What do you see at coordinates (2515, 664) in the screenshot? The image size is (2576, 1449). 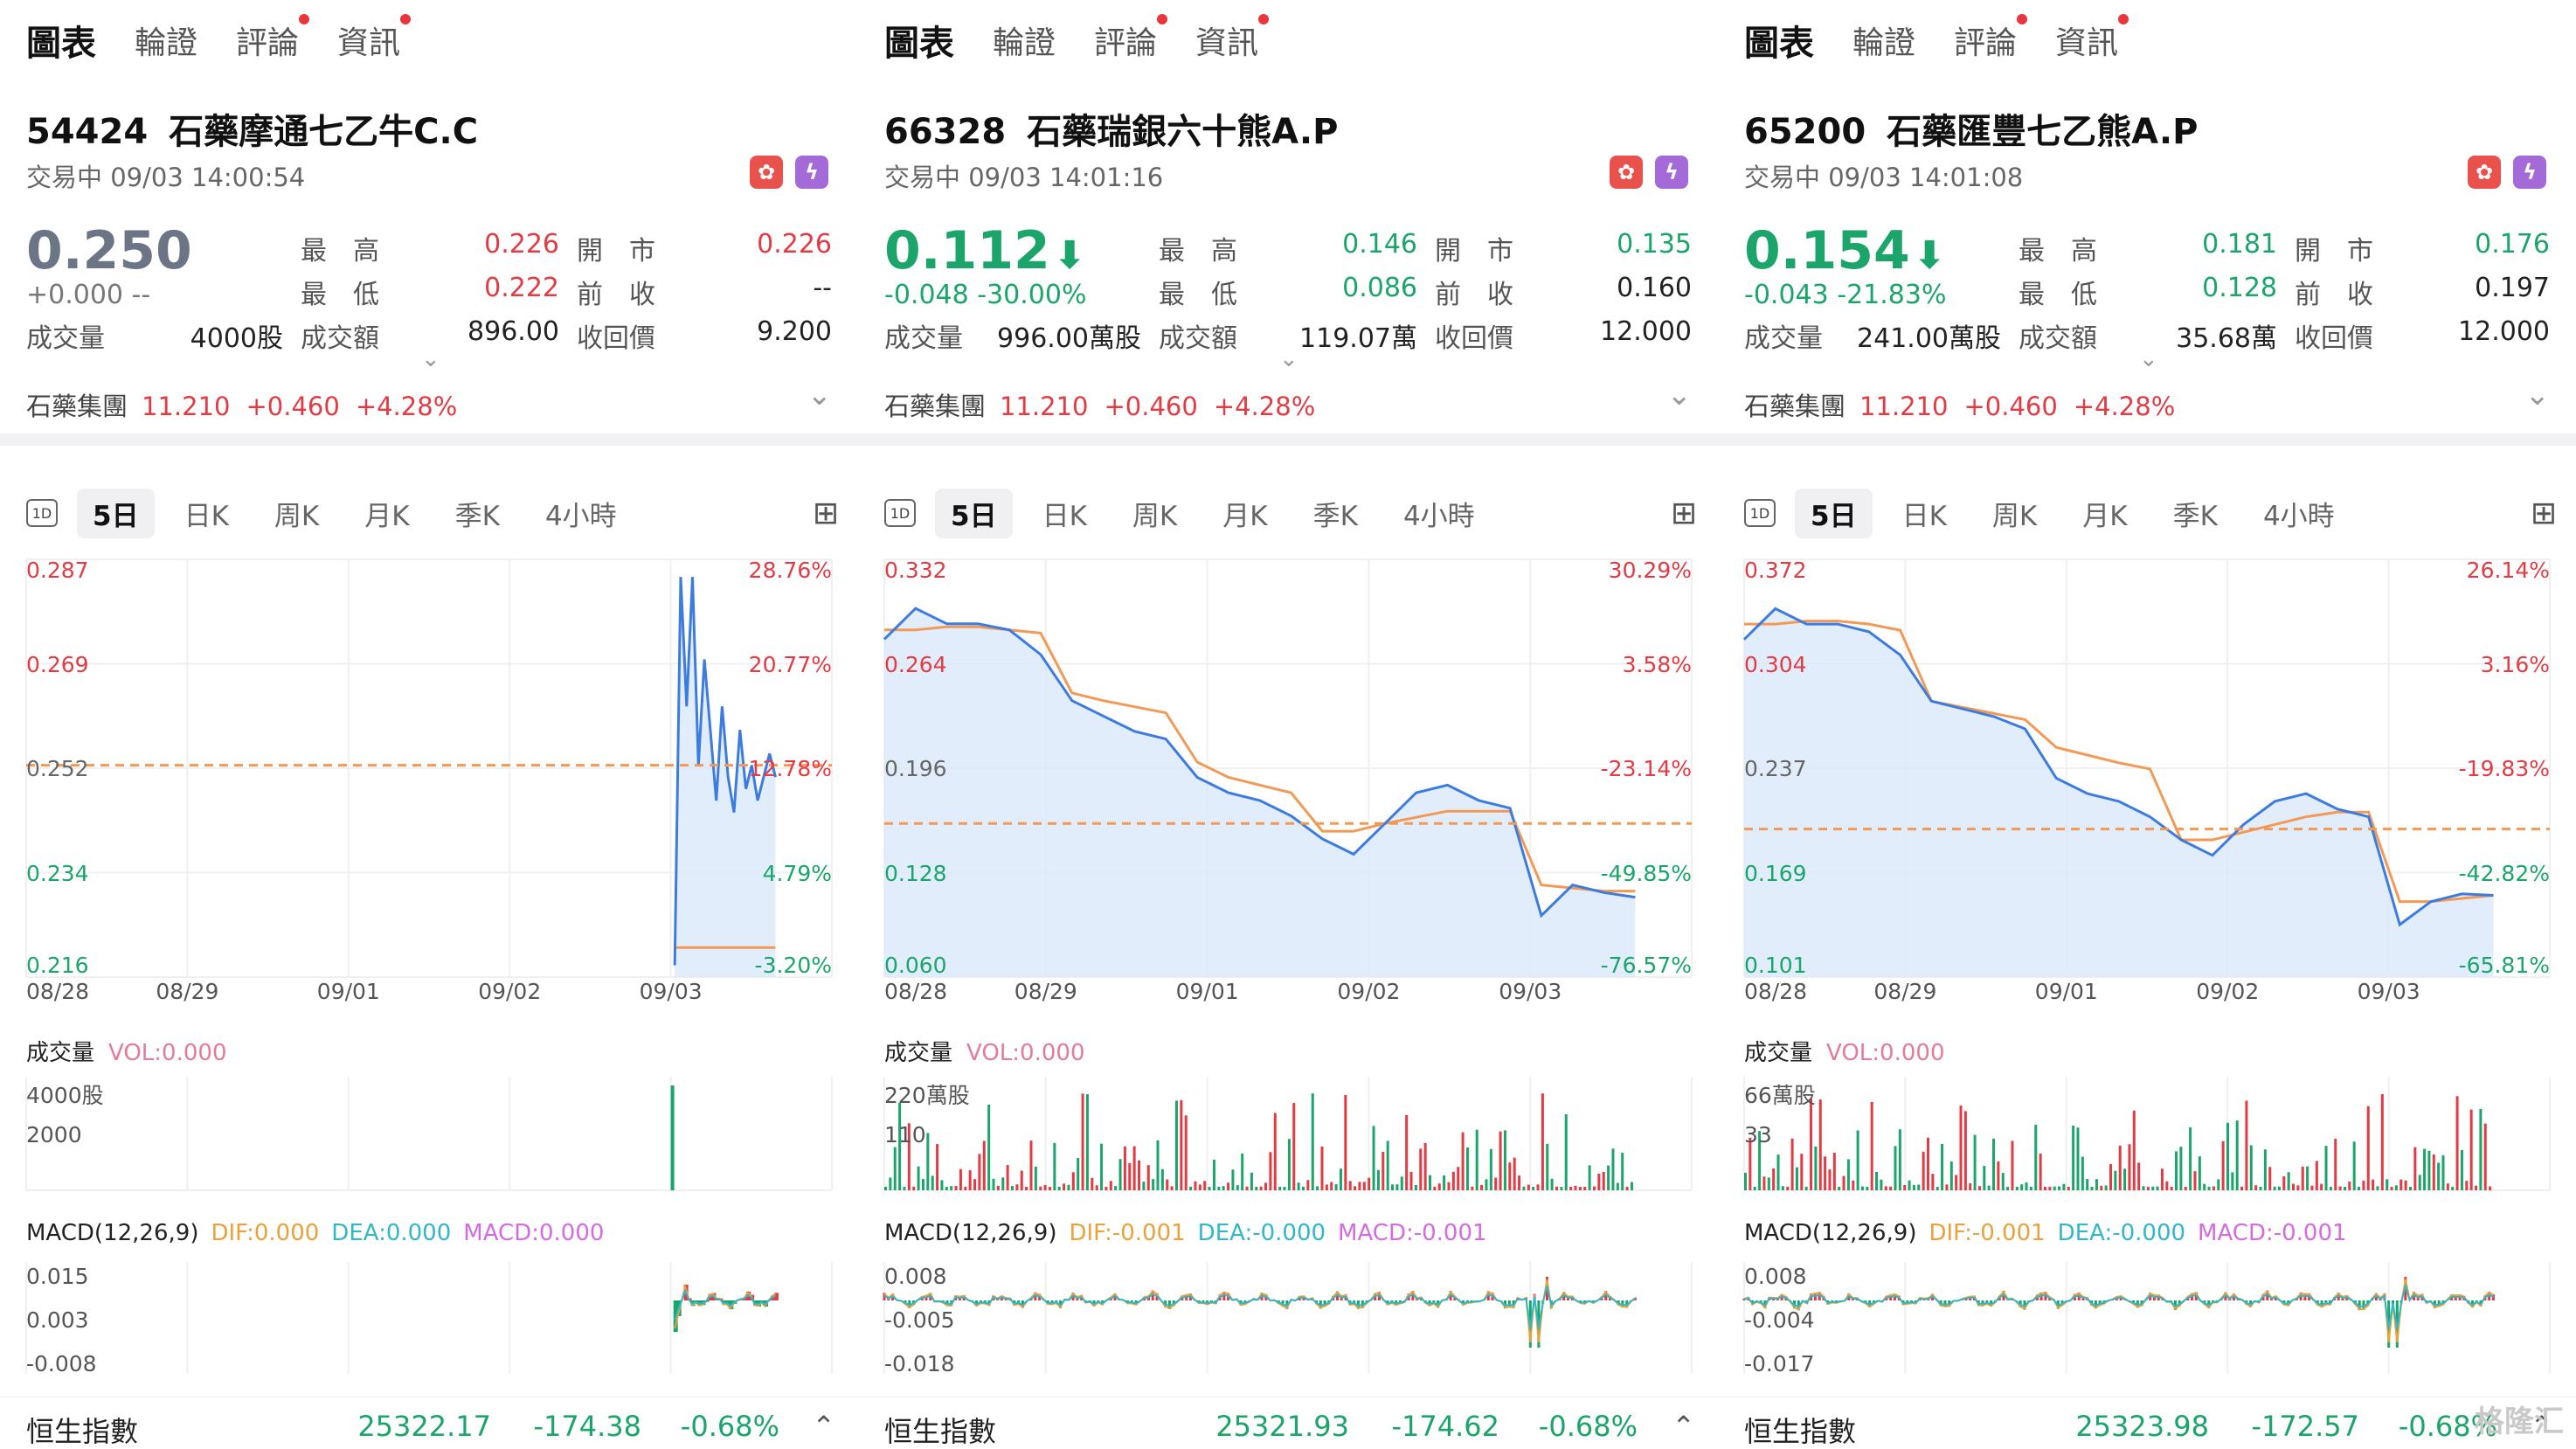 I see `y-axis-pct-label: 3.16%` at bounding box center [2515, 664].